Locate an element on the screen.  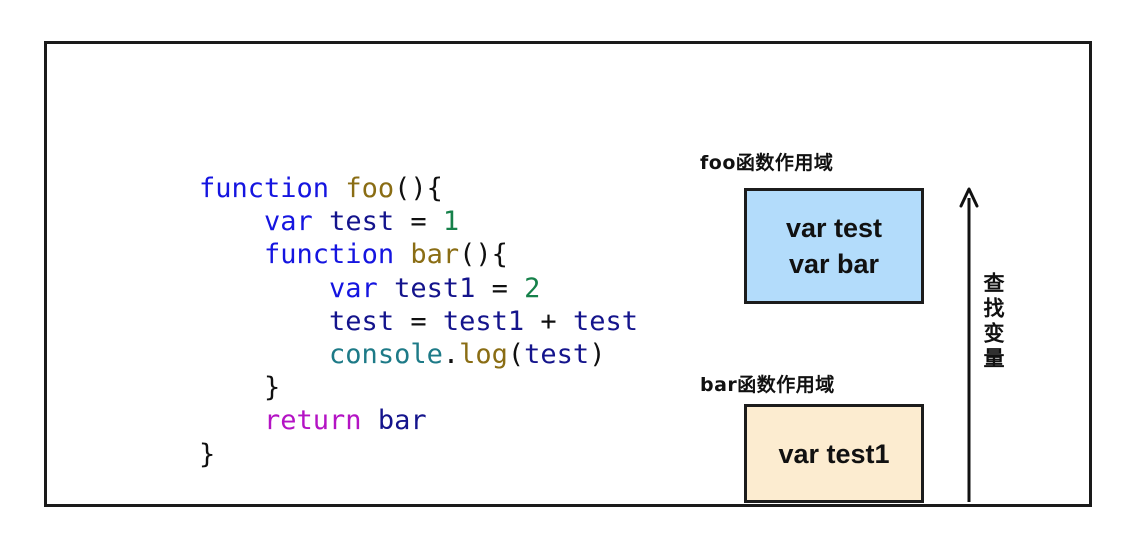
code-token: ) is located at coordinates (597, 354).